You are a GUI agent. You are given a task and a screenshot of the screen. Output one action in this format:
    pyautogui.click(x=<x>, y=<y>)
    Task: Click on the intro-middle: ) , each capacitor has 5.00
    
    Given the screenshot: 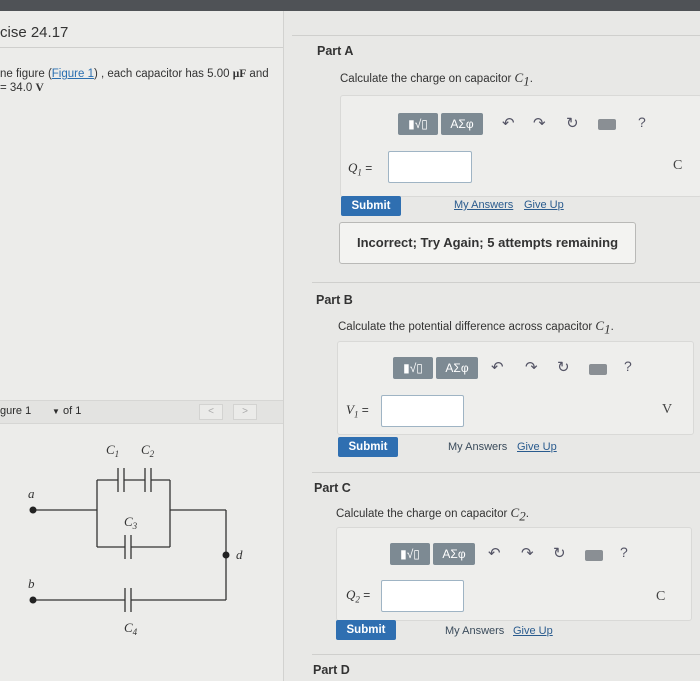 What is the action you would take?
    pyautogui.click(x=163, y=74)
    